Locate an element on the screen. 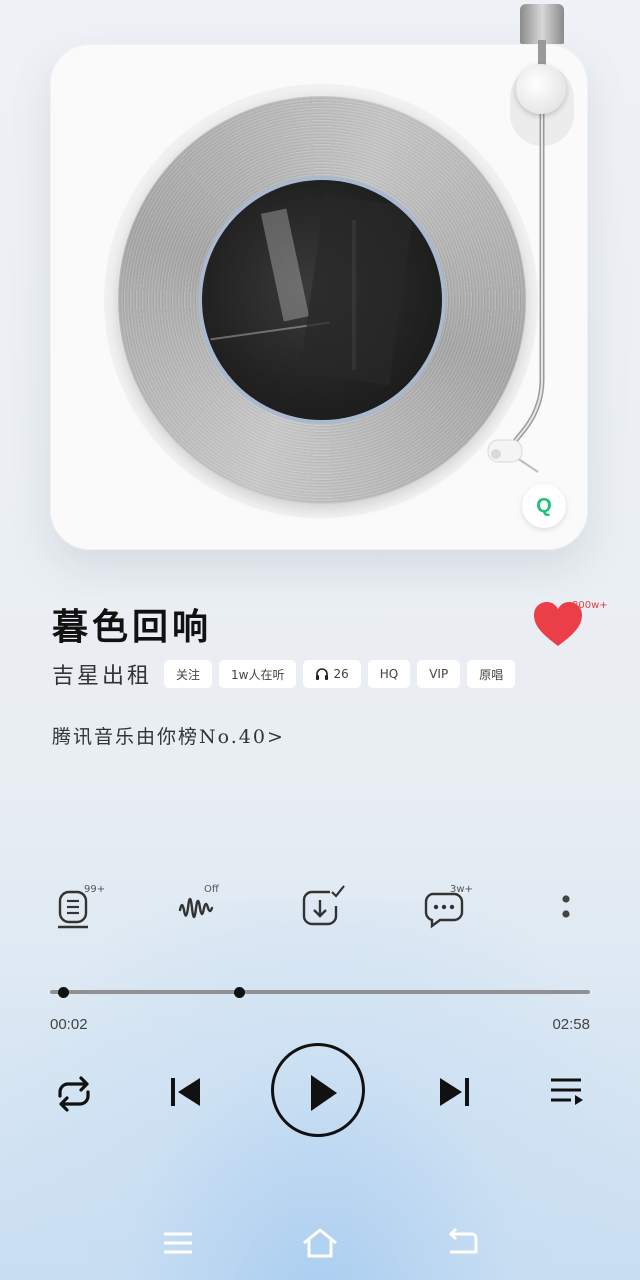  vip-chip: VIP is located at coordinates (439, 674).